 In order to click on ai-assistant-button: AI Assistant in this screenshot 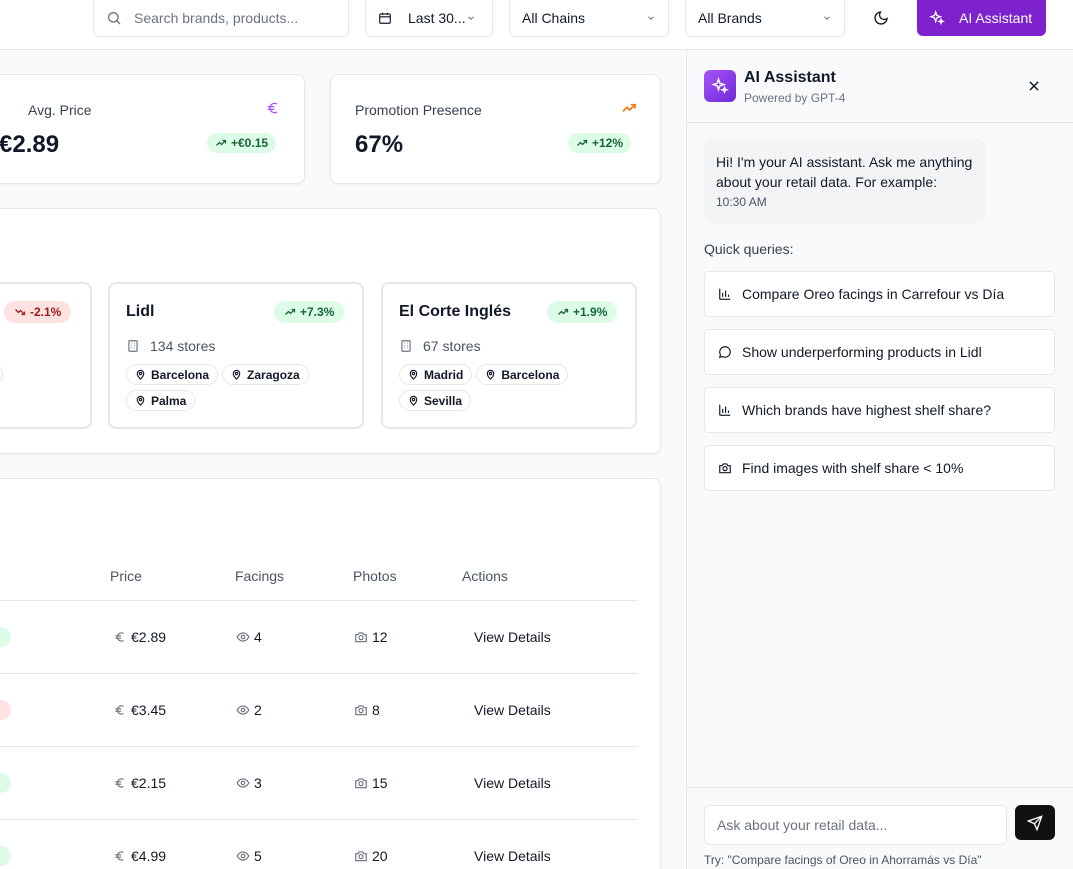, I will do `click(981, 18)`.